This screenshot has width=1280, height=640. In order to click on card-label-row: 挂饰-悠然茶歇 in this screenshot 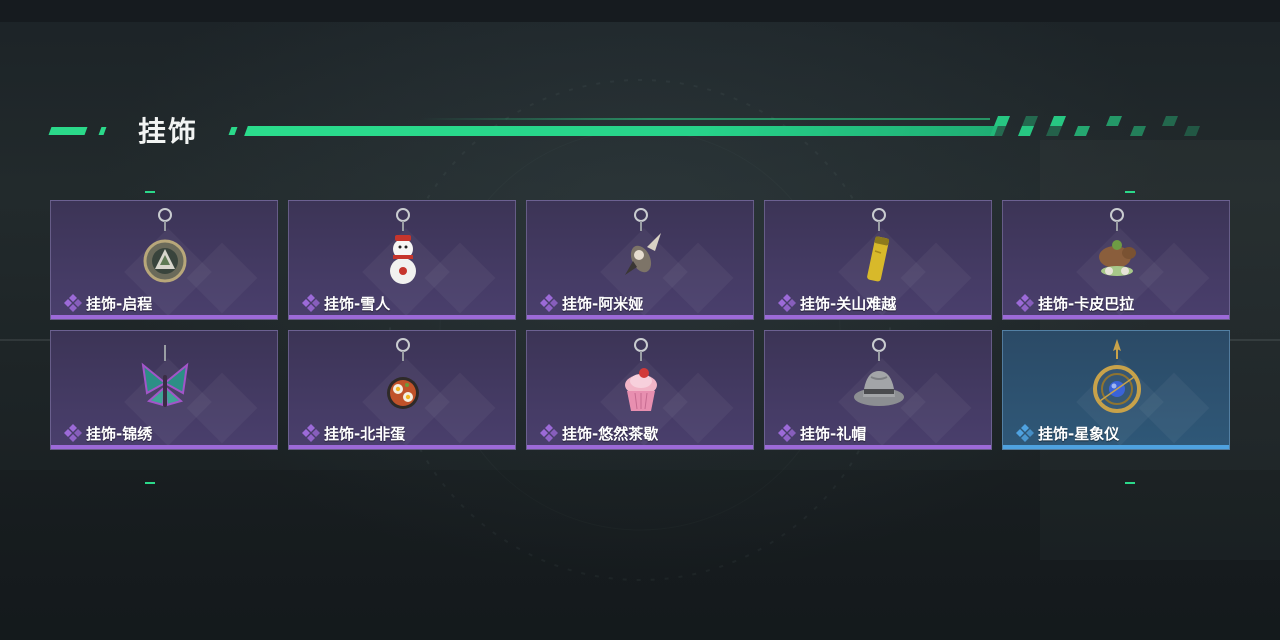, I will do `click(598, 433)`.